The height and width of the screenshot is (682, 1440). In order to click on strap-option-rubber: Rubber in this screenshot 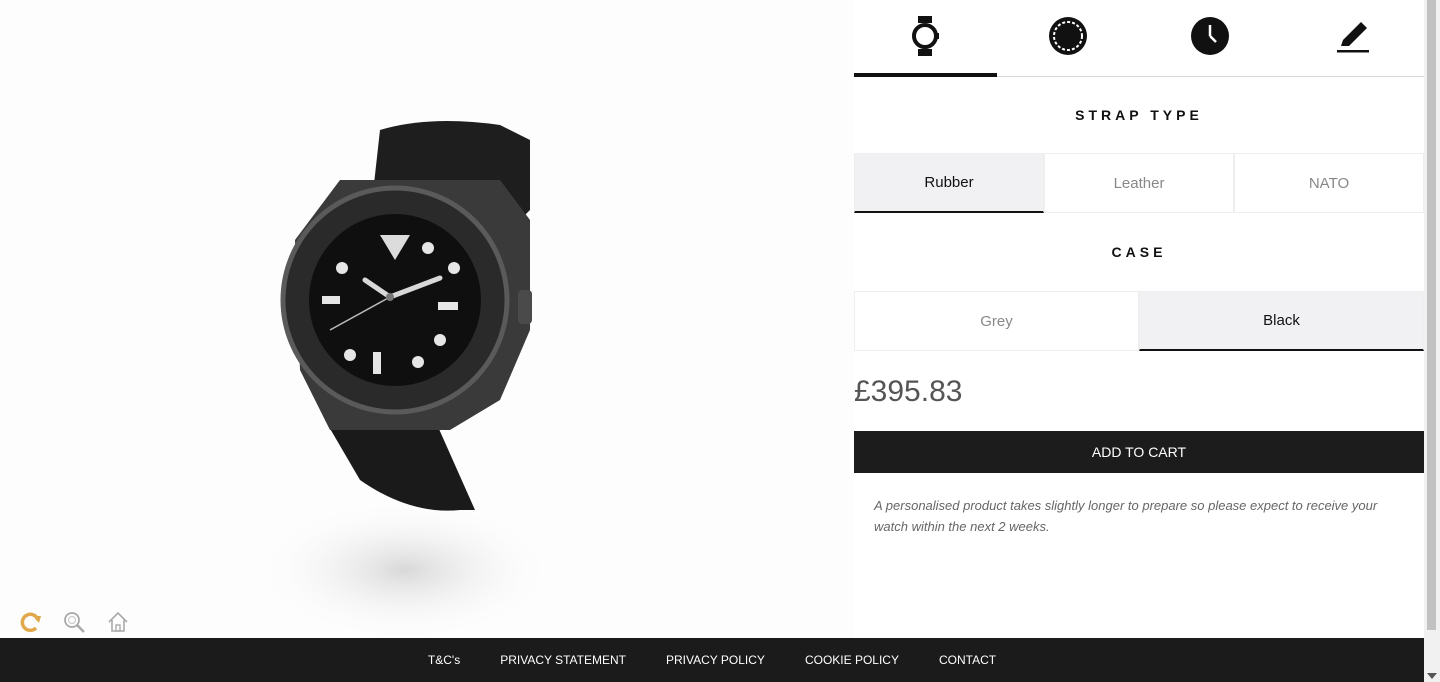, I will do `click(949, 183)`.